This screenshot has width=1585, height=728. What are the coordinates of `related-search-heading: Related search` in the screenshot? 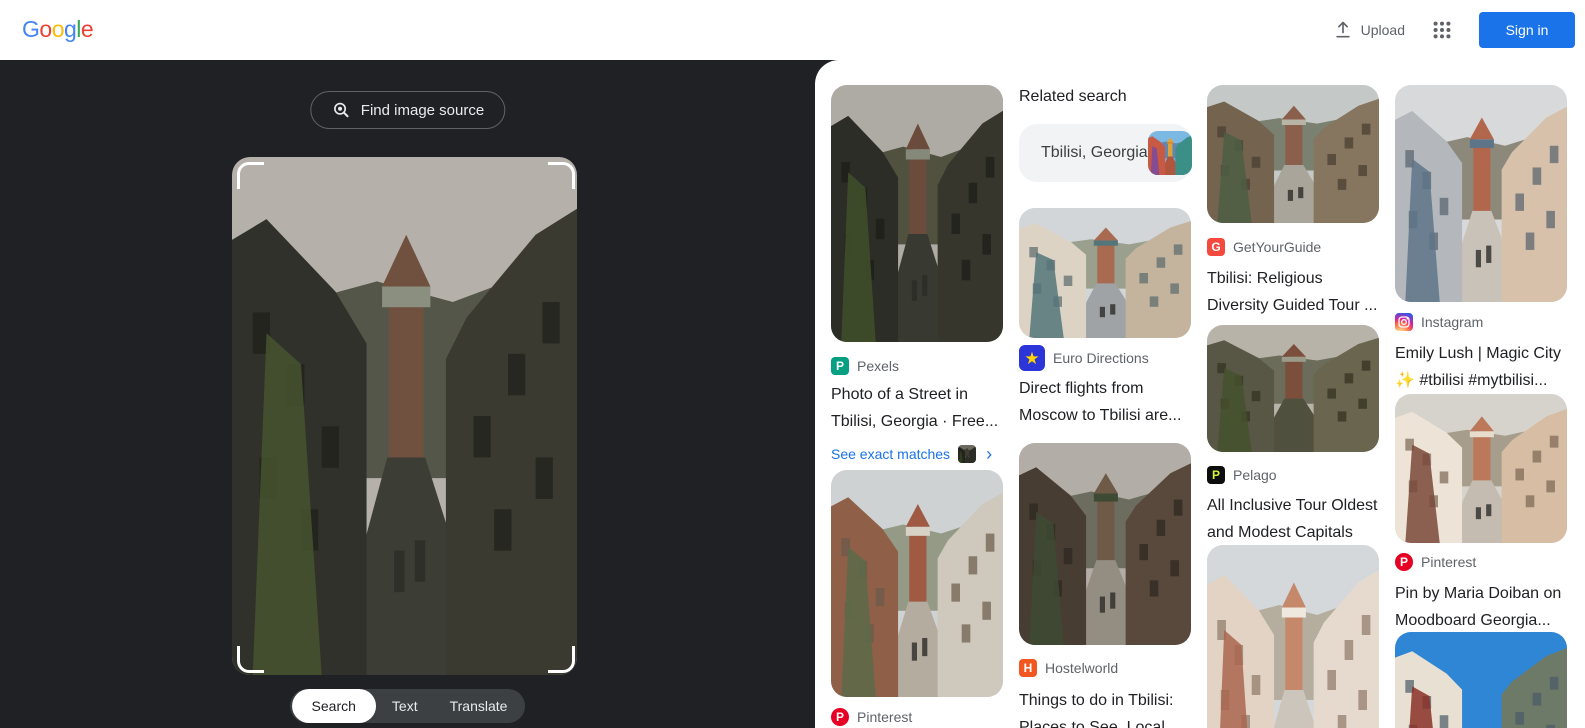 It's located at (1073, 96).